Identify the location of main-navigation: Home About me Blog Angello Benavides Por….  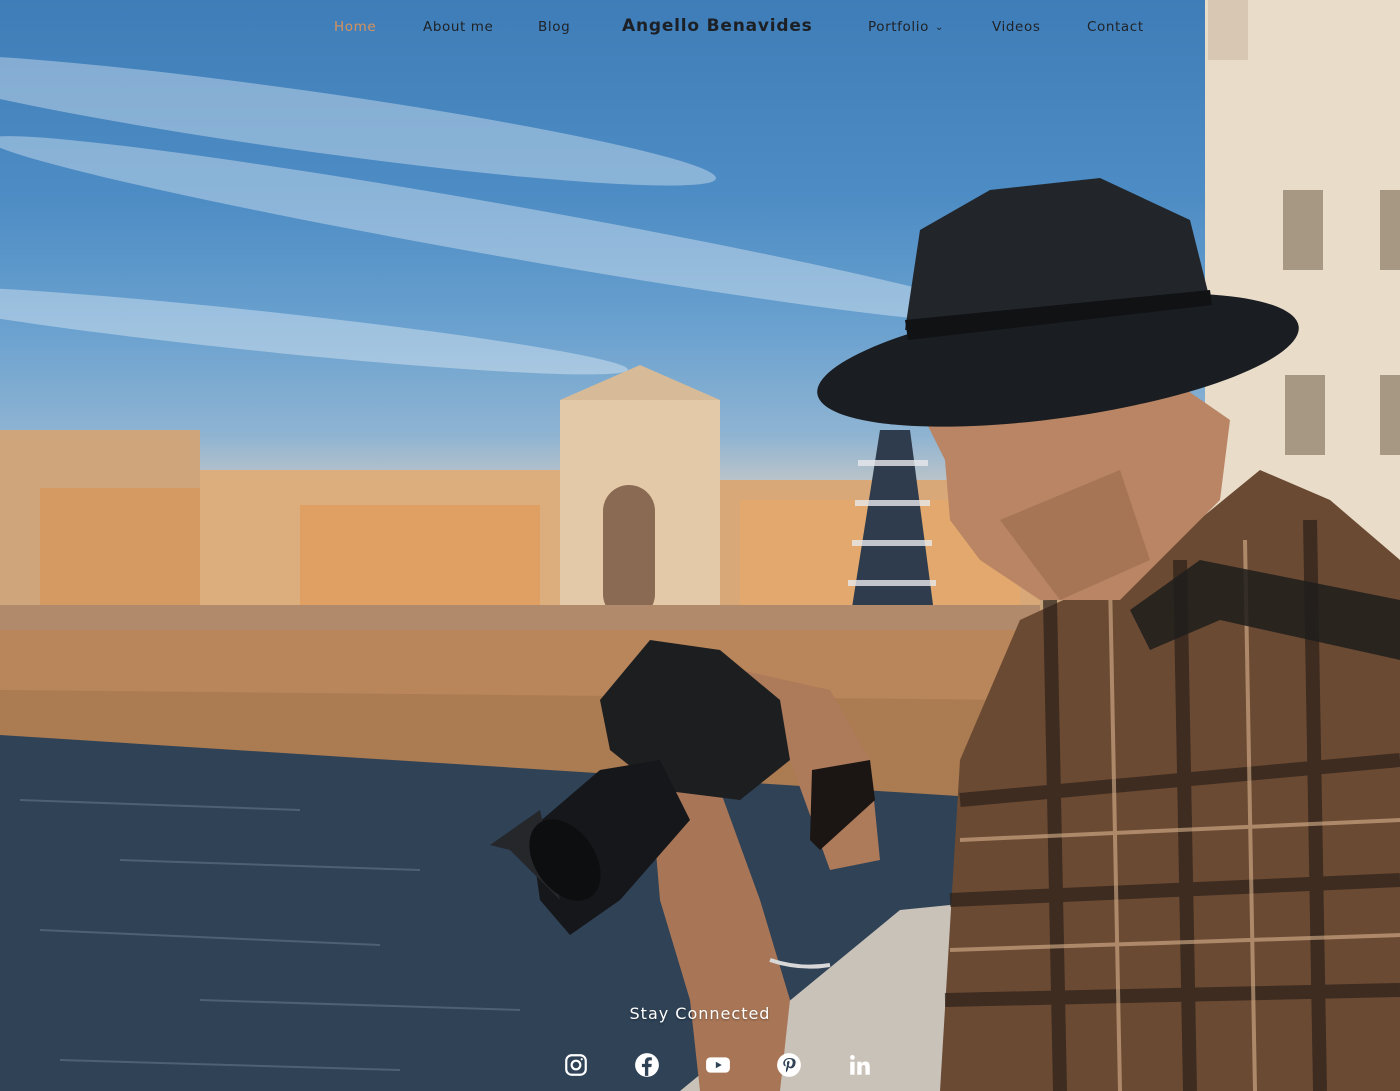
(700, 28).